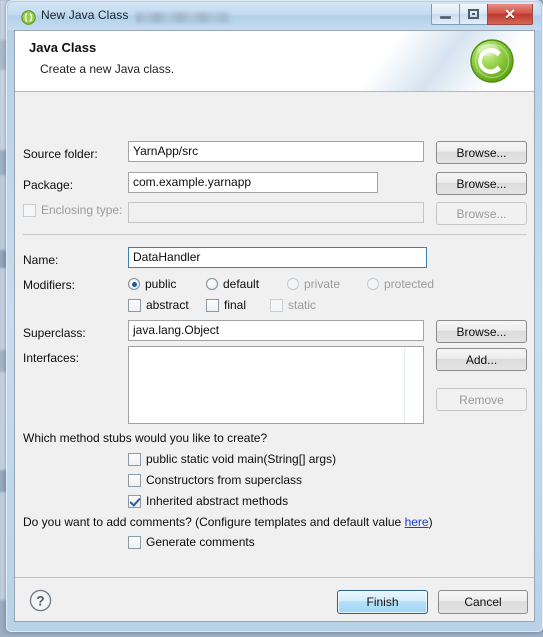 The width and height of the screenshot is (543, 637). Describe the element at coordinates (183, 17) in the screenshot. I see `redacted-title-suffix` at that location.